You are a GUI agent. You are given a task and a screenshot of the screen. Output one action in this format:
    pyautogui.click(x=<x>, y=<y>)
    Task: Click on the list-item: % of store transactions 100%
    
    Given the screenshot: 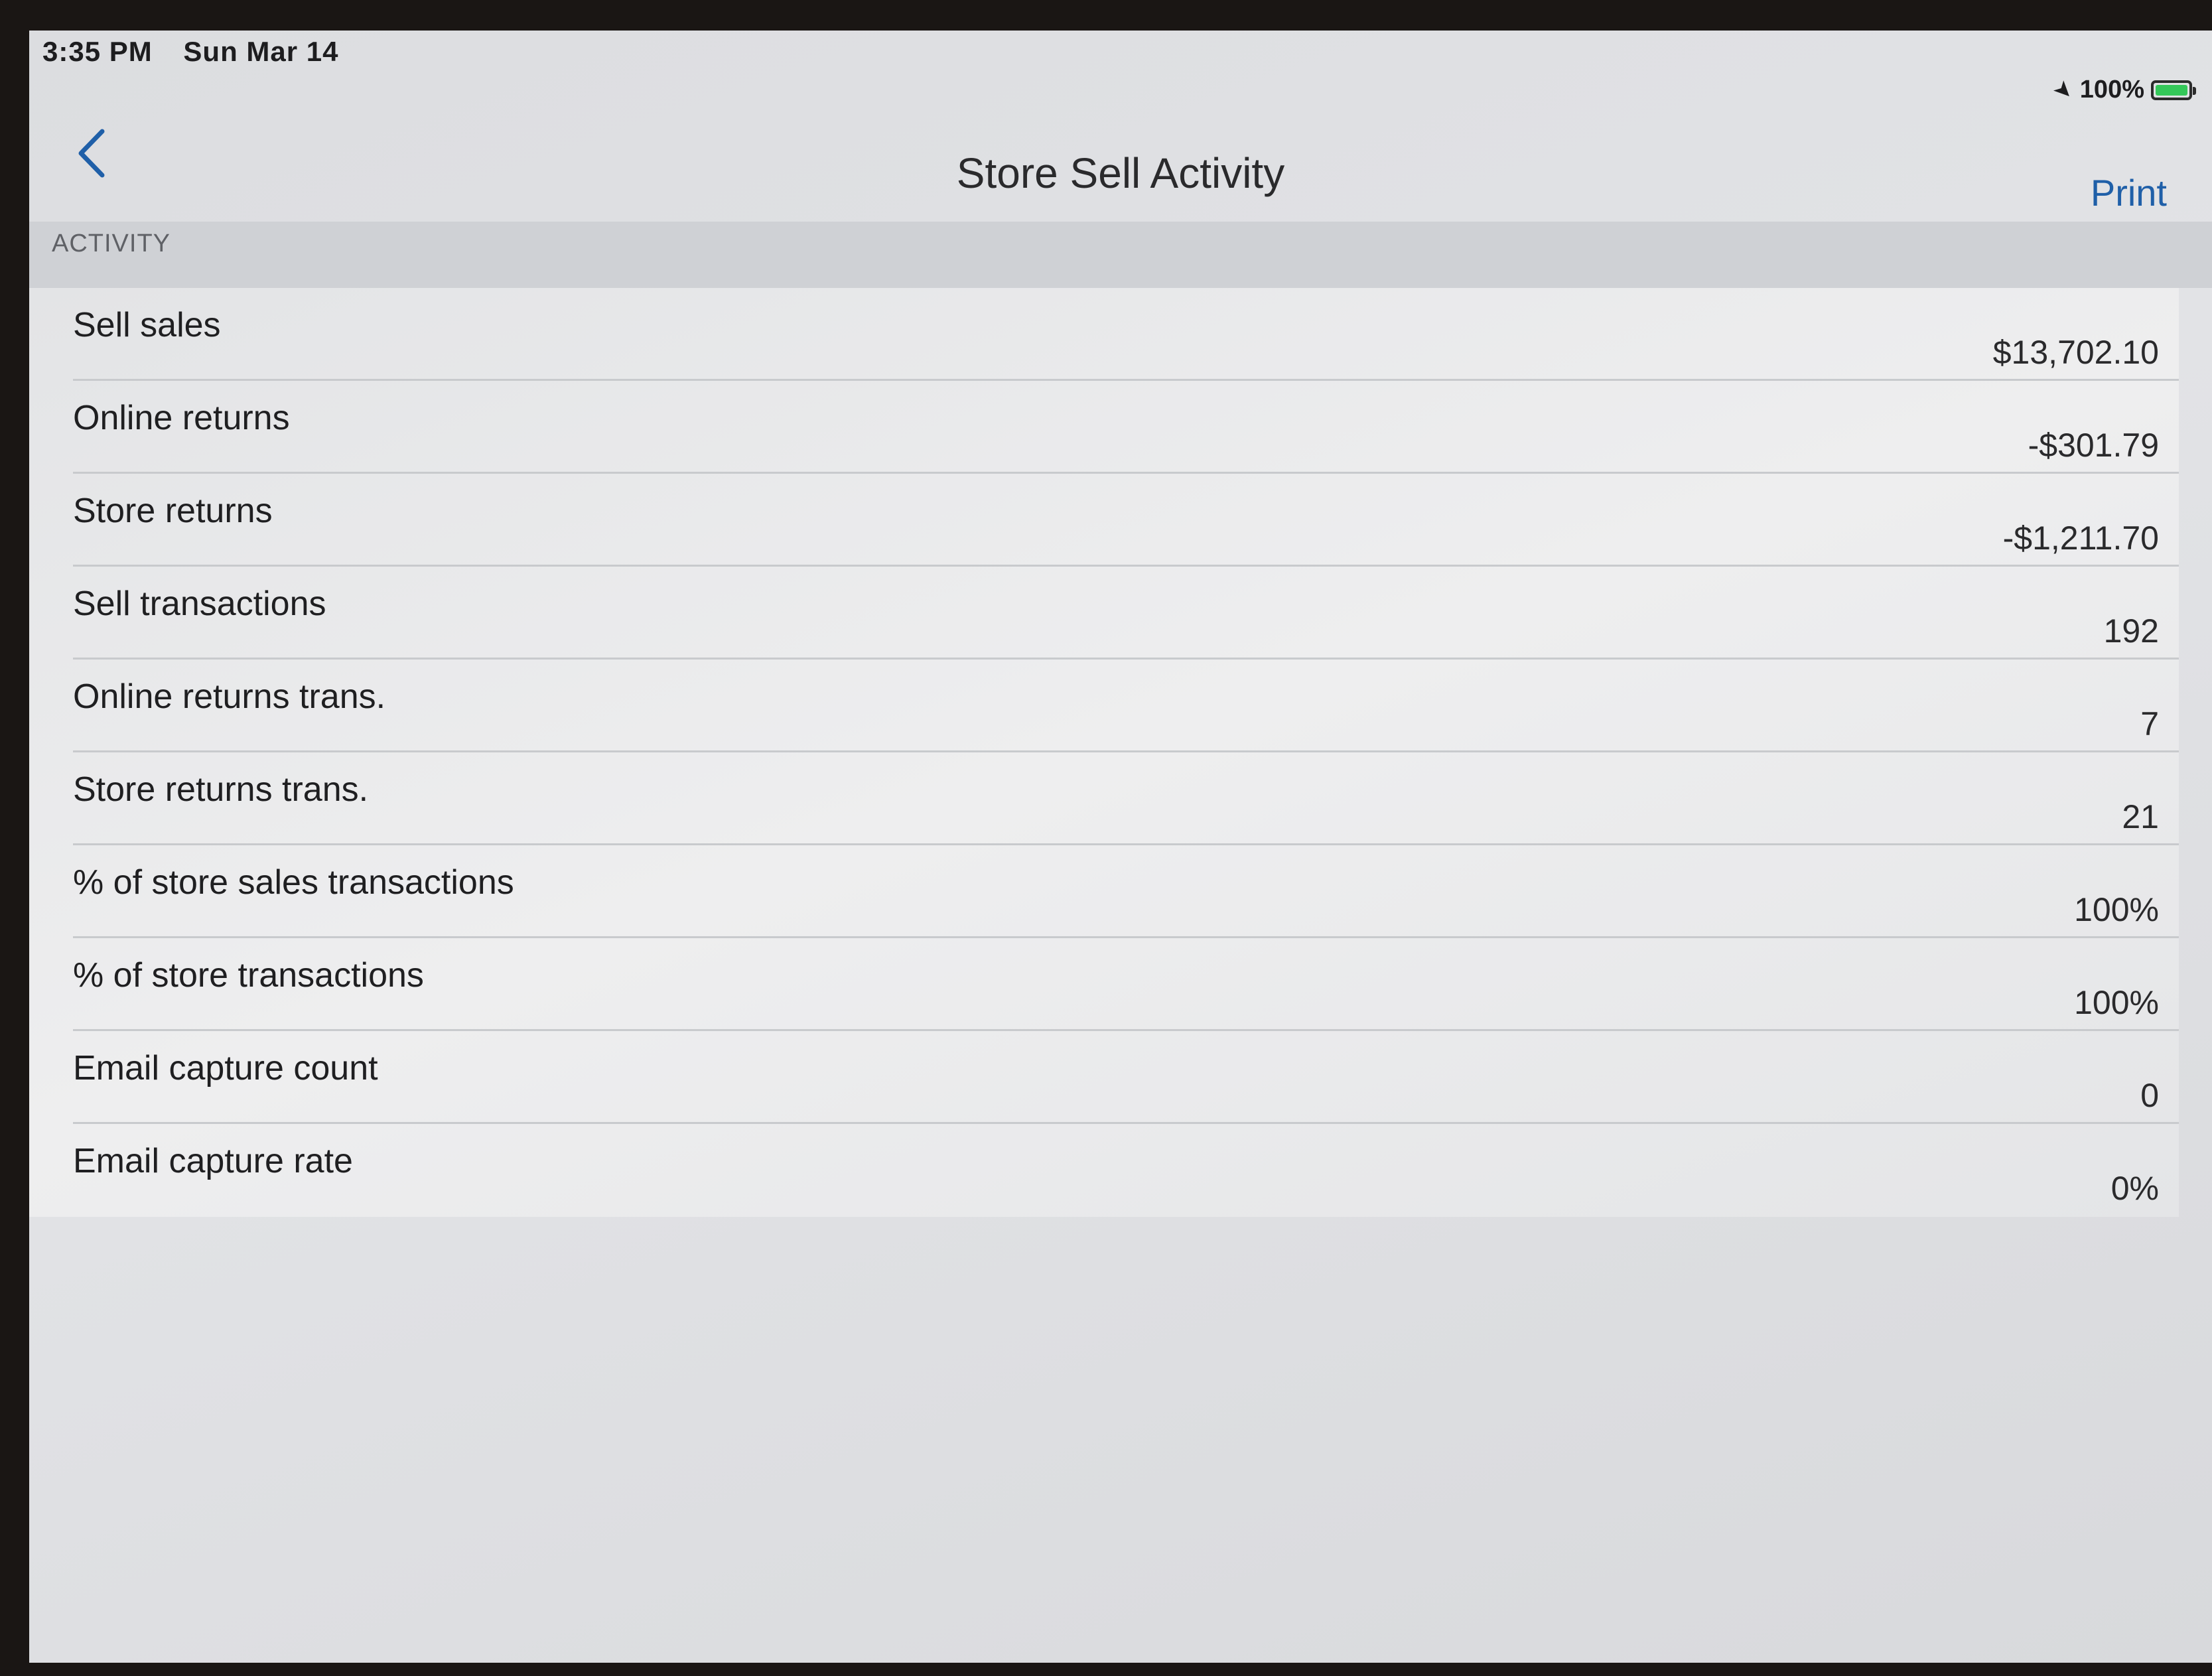 What is the action you would take?
    pyautogui.click(x=1126, y=985)
    